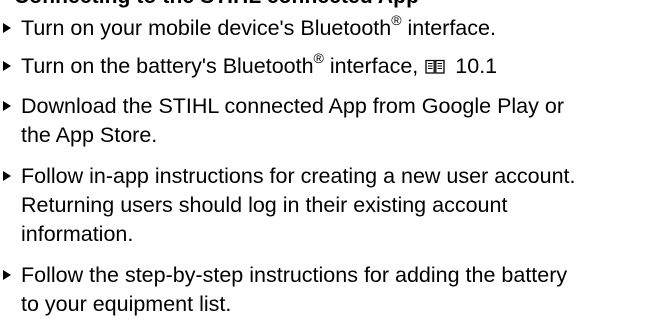 This screenshot has height=319, width=666. I want to click on item-text-before: Turn on the battery's Bluetooth, so click(167, 66).